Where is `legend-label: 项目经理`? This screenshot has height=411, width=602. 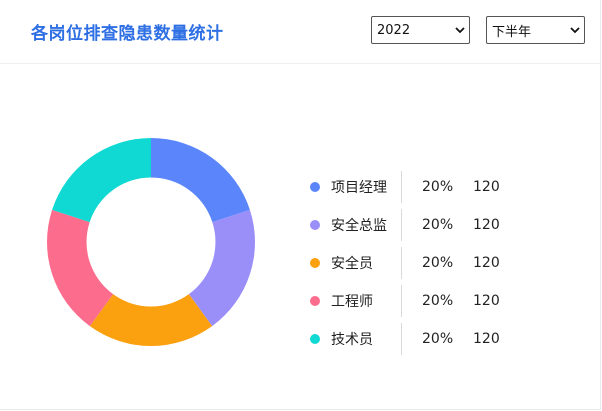
legend-label: 项目经理 is located at coordinates (359, 188).